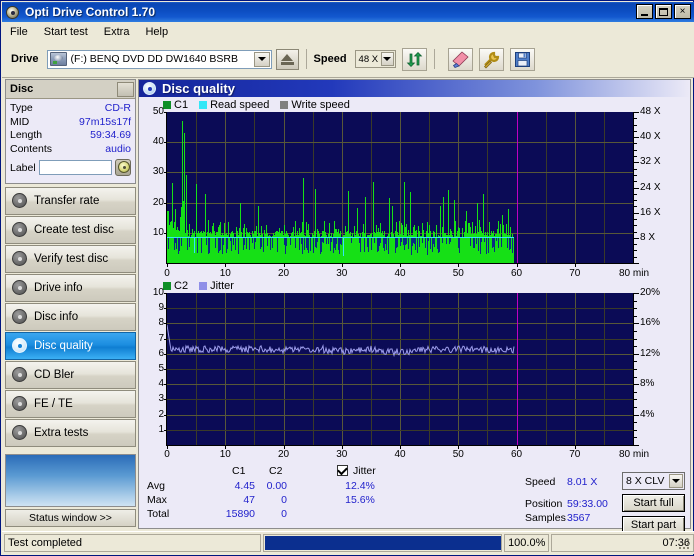 Image resolution: width=694 pixels, height=556 pixels. I want to click on menu-item-start-test: Start test, so click(66, 32).